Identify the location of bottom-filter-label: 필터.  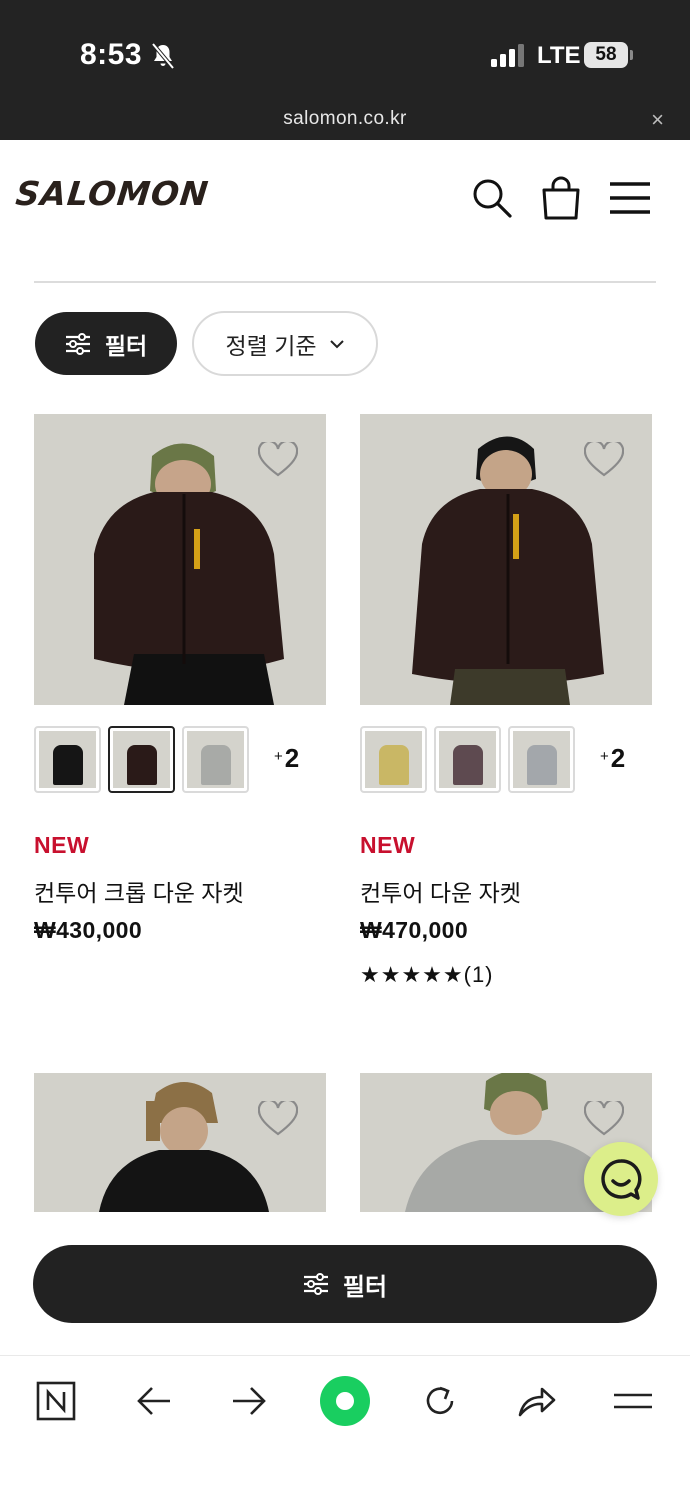
(365, 1287).